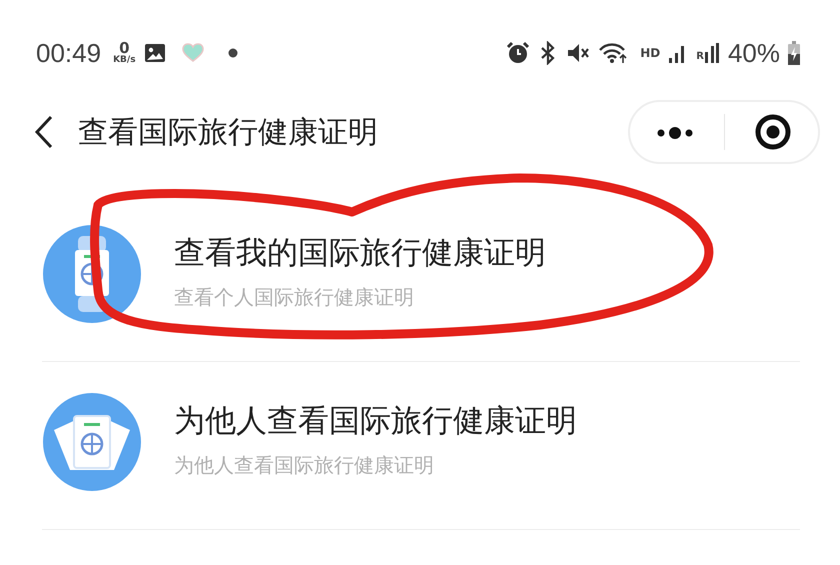 Image resolution: width=840 pixels, height=565 pixels. Describe the element at coordinates (675, 133) in the screenshot. I see `more-icon` at that location.